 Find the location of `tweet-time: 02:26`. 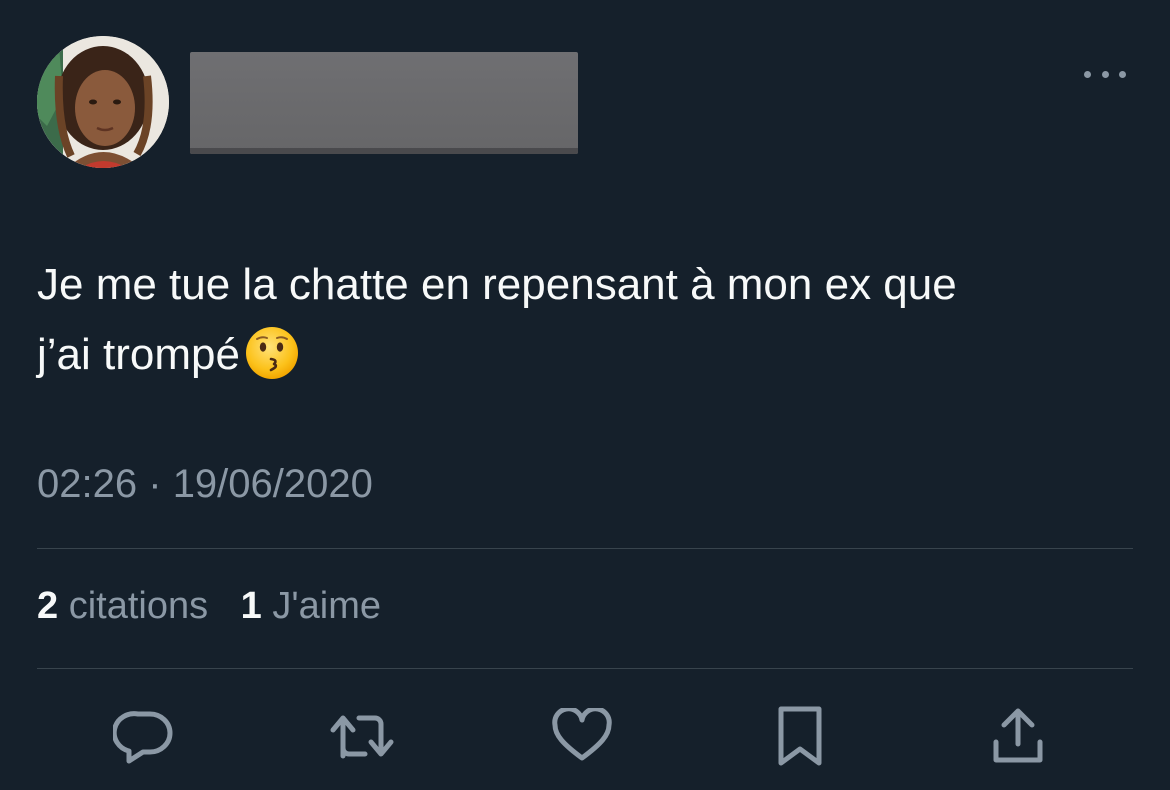

tweet-time: 02:26 is located at coordinates (87, 484).